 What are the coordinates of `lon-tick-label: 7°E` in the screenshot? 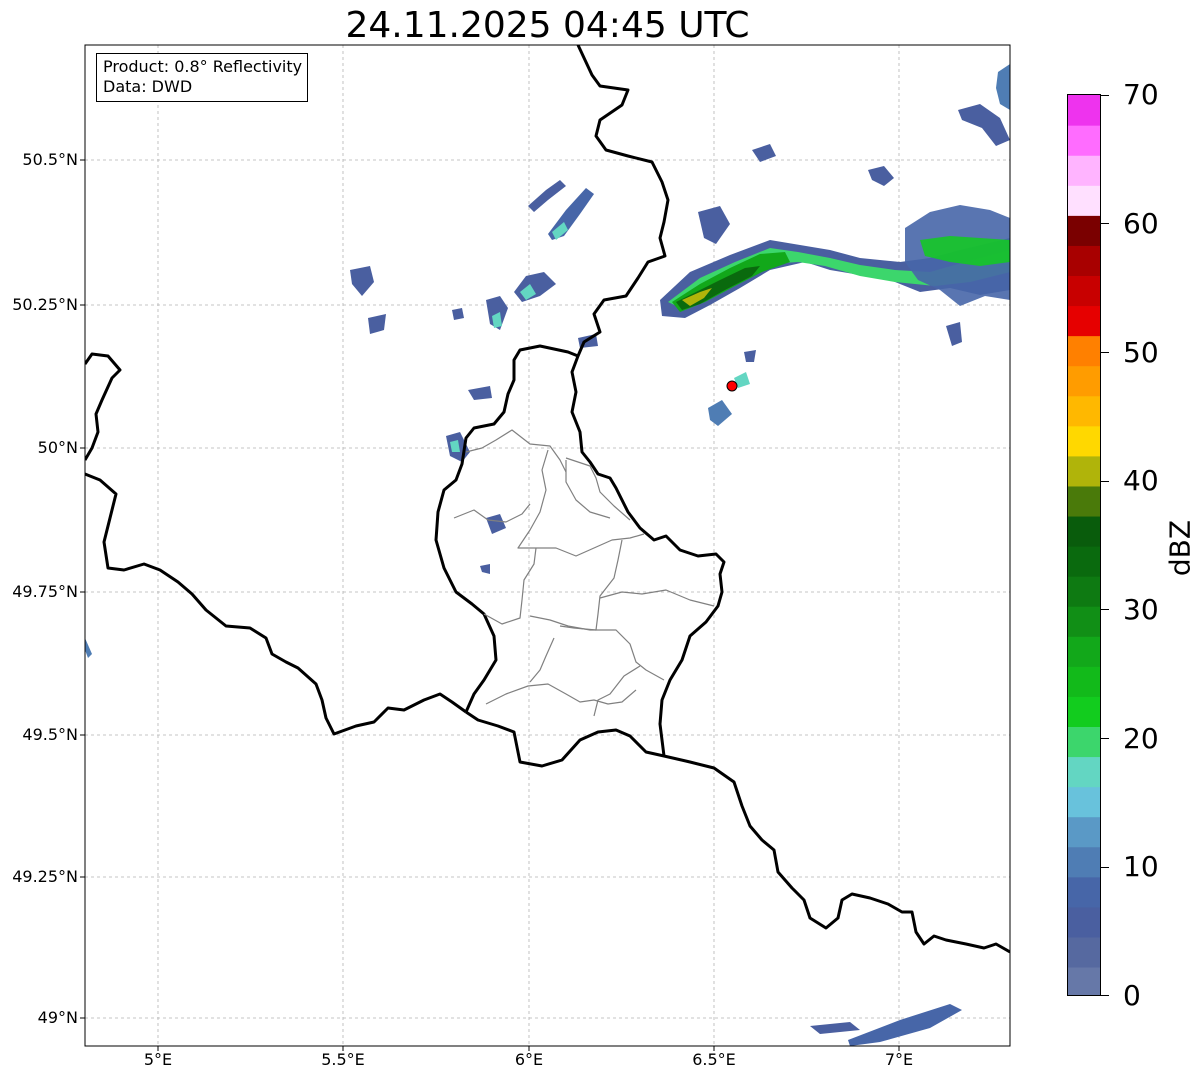 It's located at (899, 1059).